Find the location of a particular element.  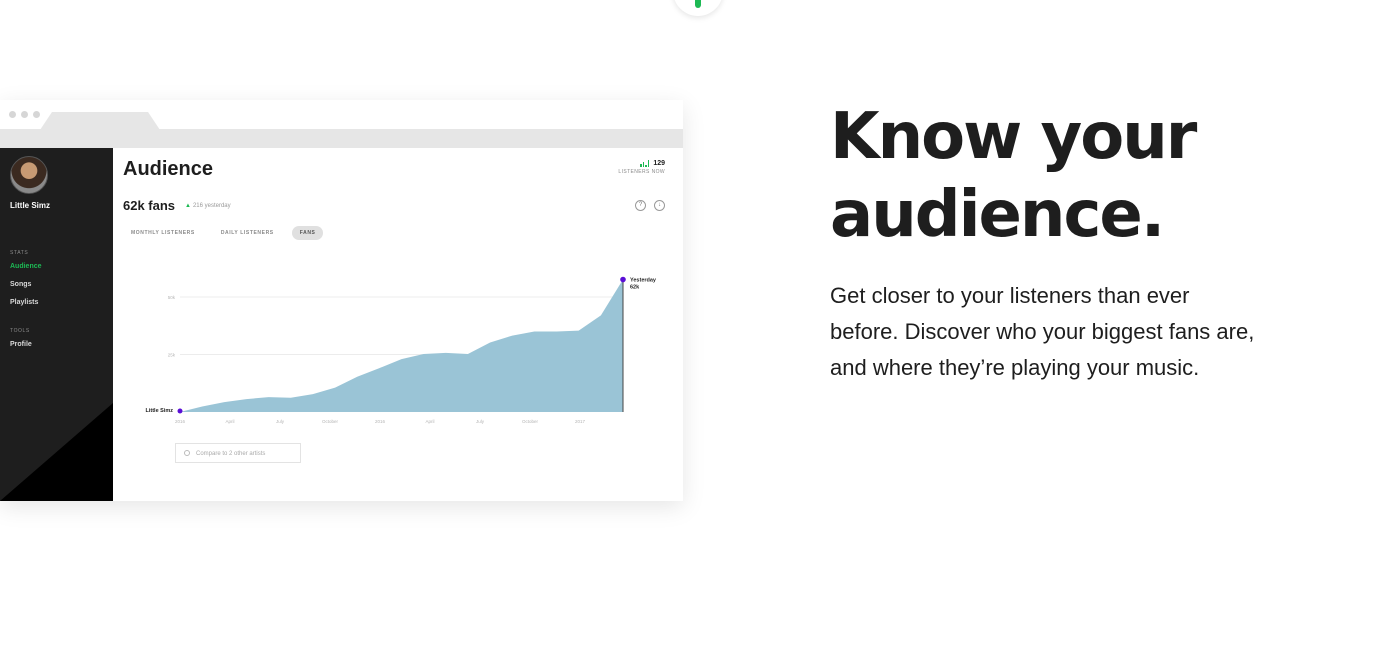

search-icon is located at coordinates (187, 453).